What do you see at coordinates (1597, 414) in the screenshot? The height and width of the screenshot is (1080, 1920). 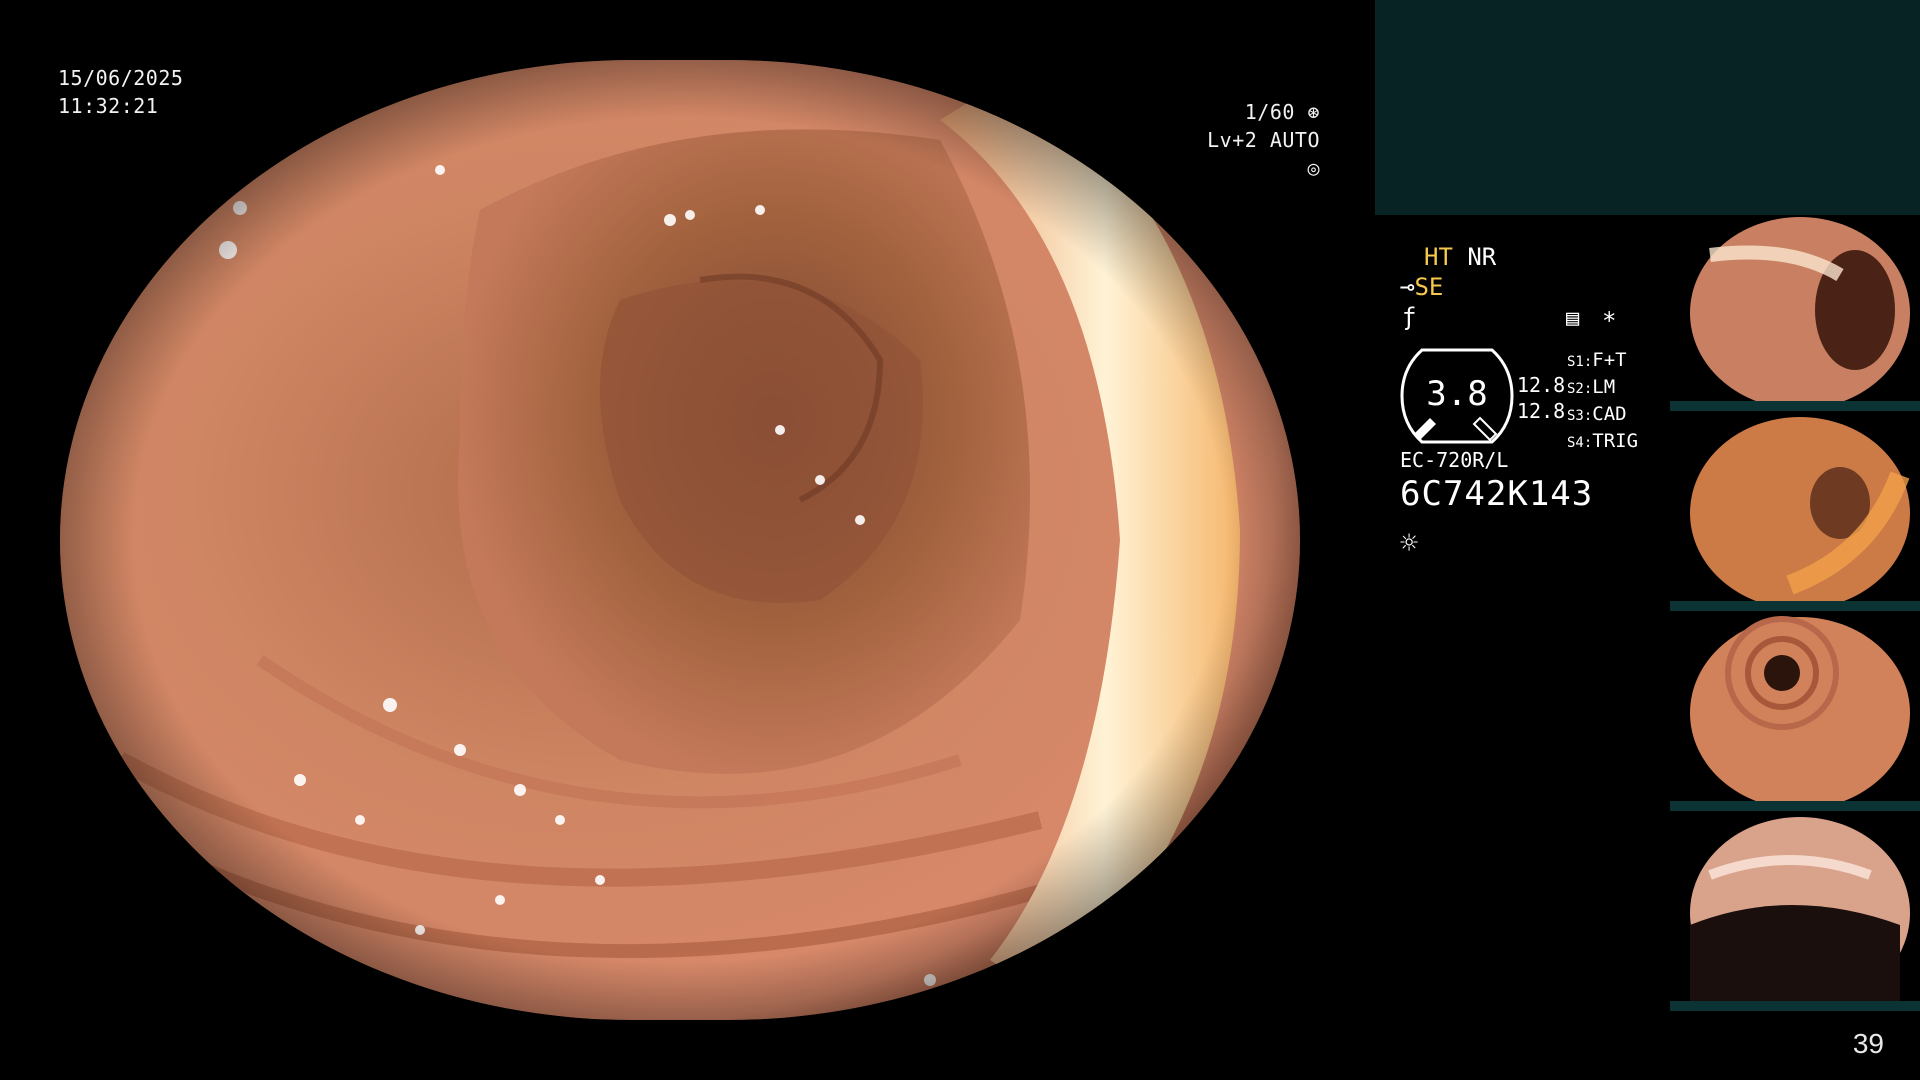 I see `s-setting-row: S3:CAD` at bounding box center [1597, 414].